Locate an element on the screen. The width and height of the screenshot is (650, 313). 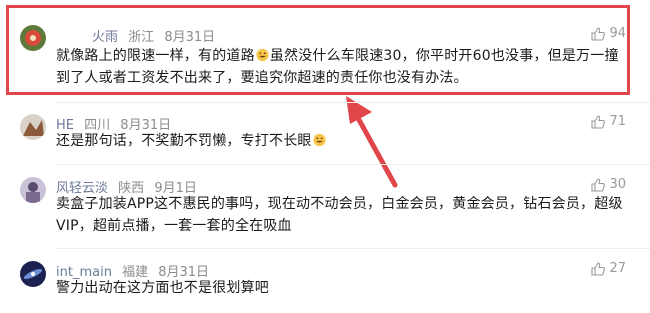
comment-meta: 火雨 浙江 8月31日 is located at coordinates (138, 35).